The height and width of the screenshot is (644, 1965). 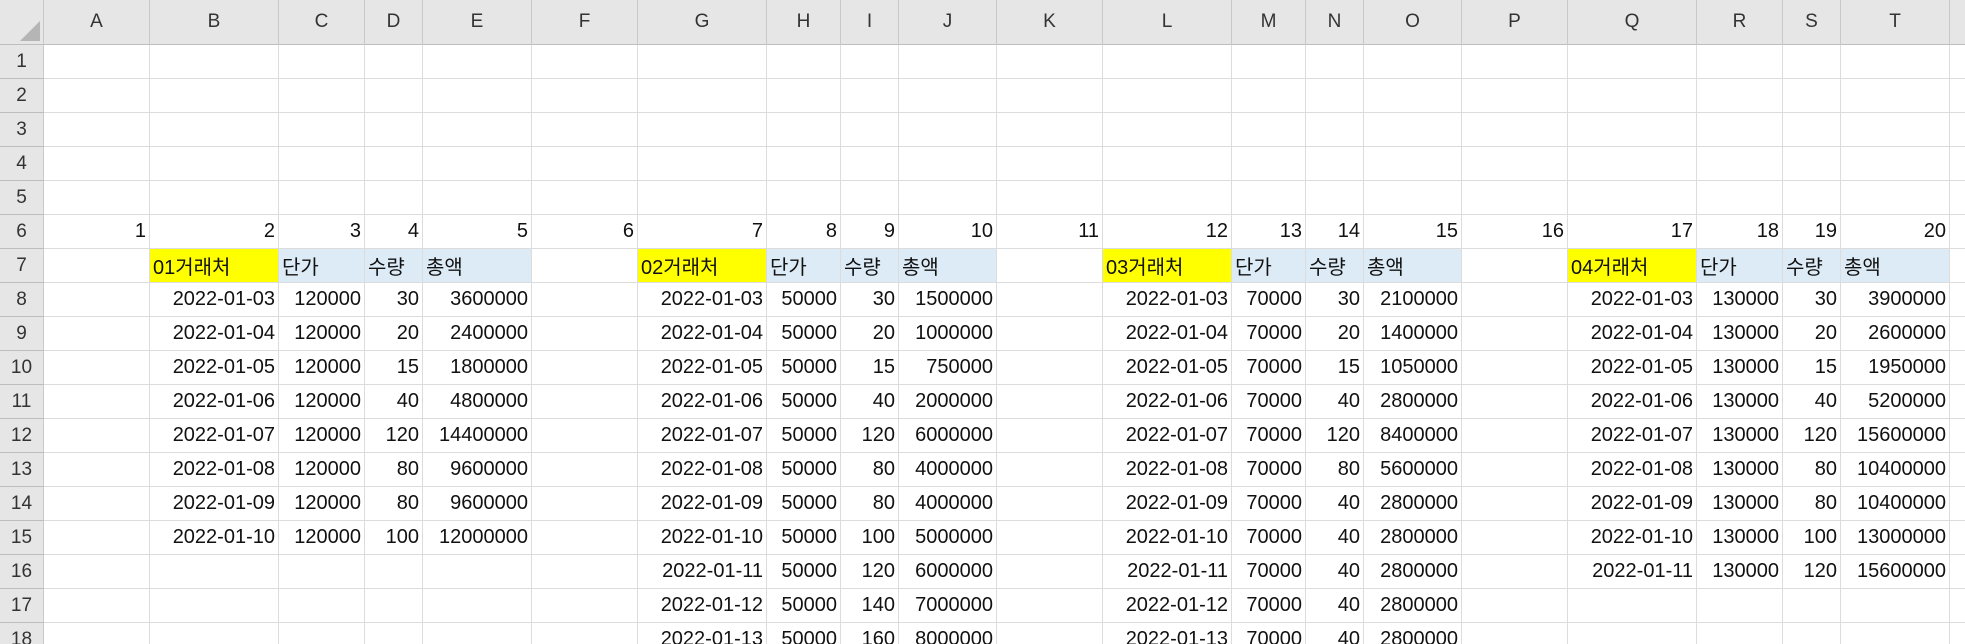 What do you see at coordinates (1895, 334) in the screenshot?
I see `total-cell: 2600000` at bounding box center [1895, 334].